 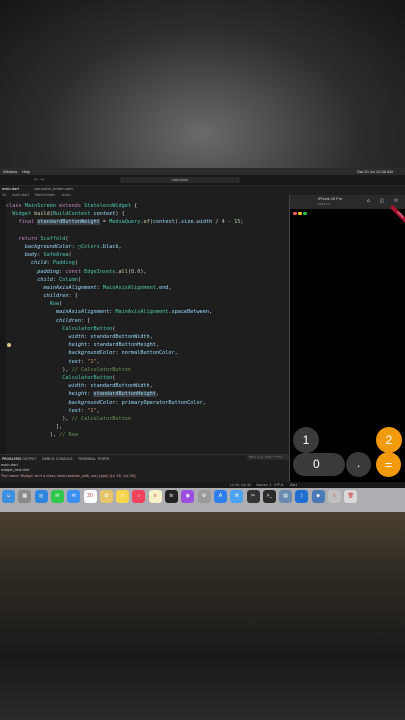 What do you see at coordinates (39, 263) in the screenshot?
I see `code-token: child` at bounding box center [39, 263].